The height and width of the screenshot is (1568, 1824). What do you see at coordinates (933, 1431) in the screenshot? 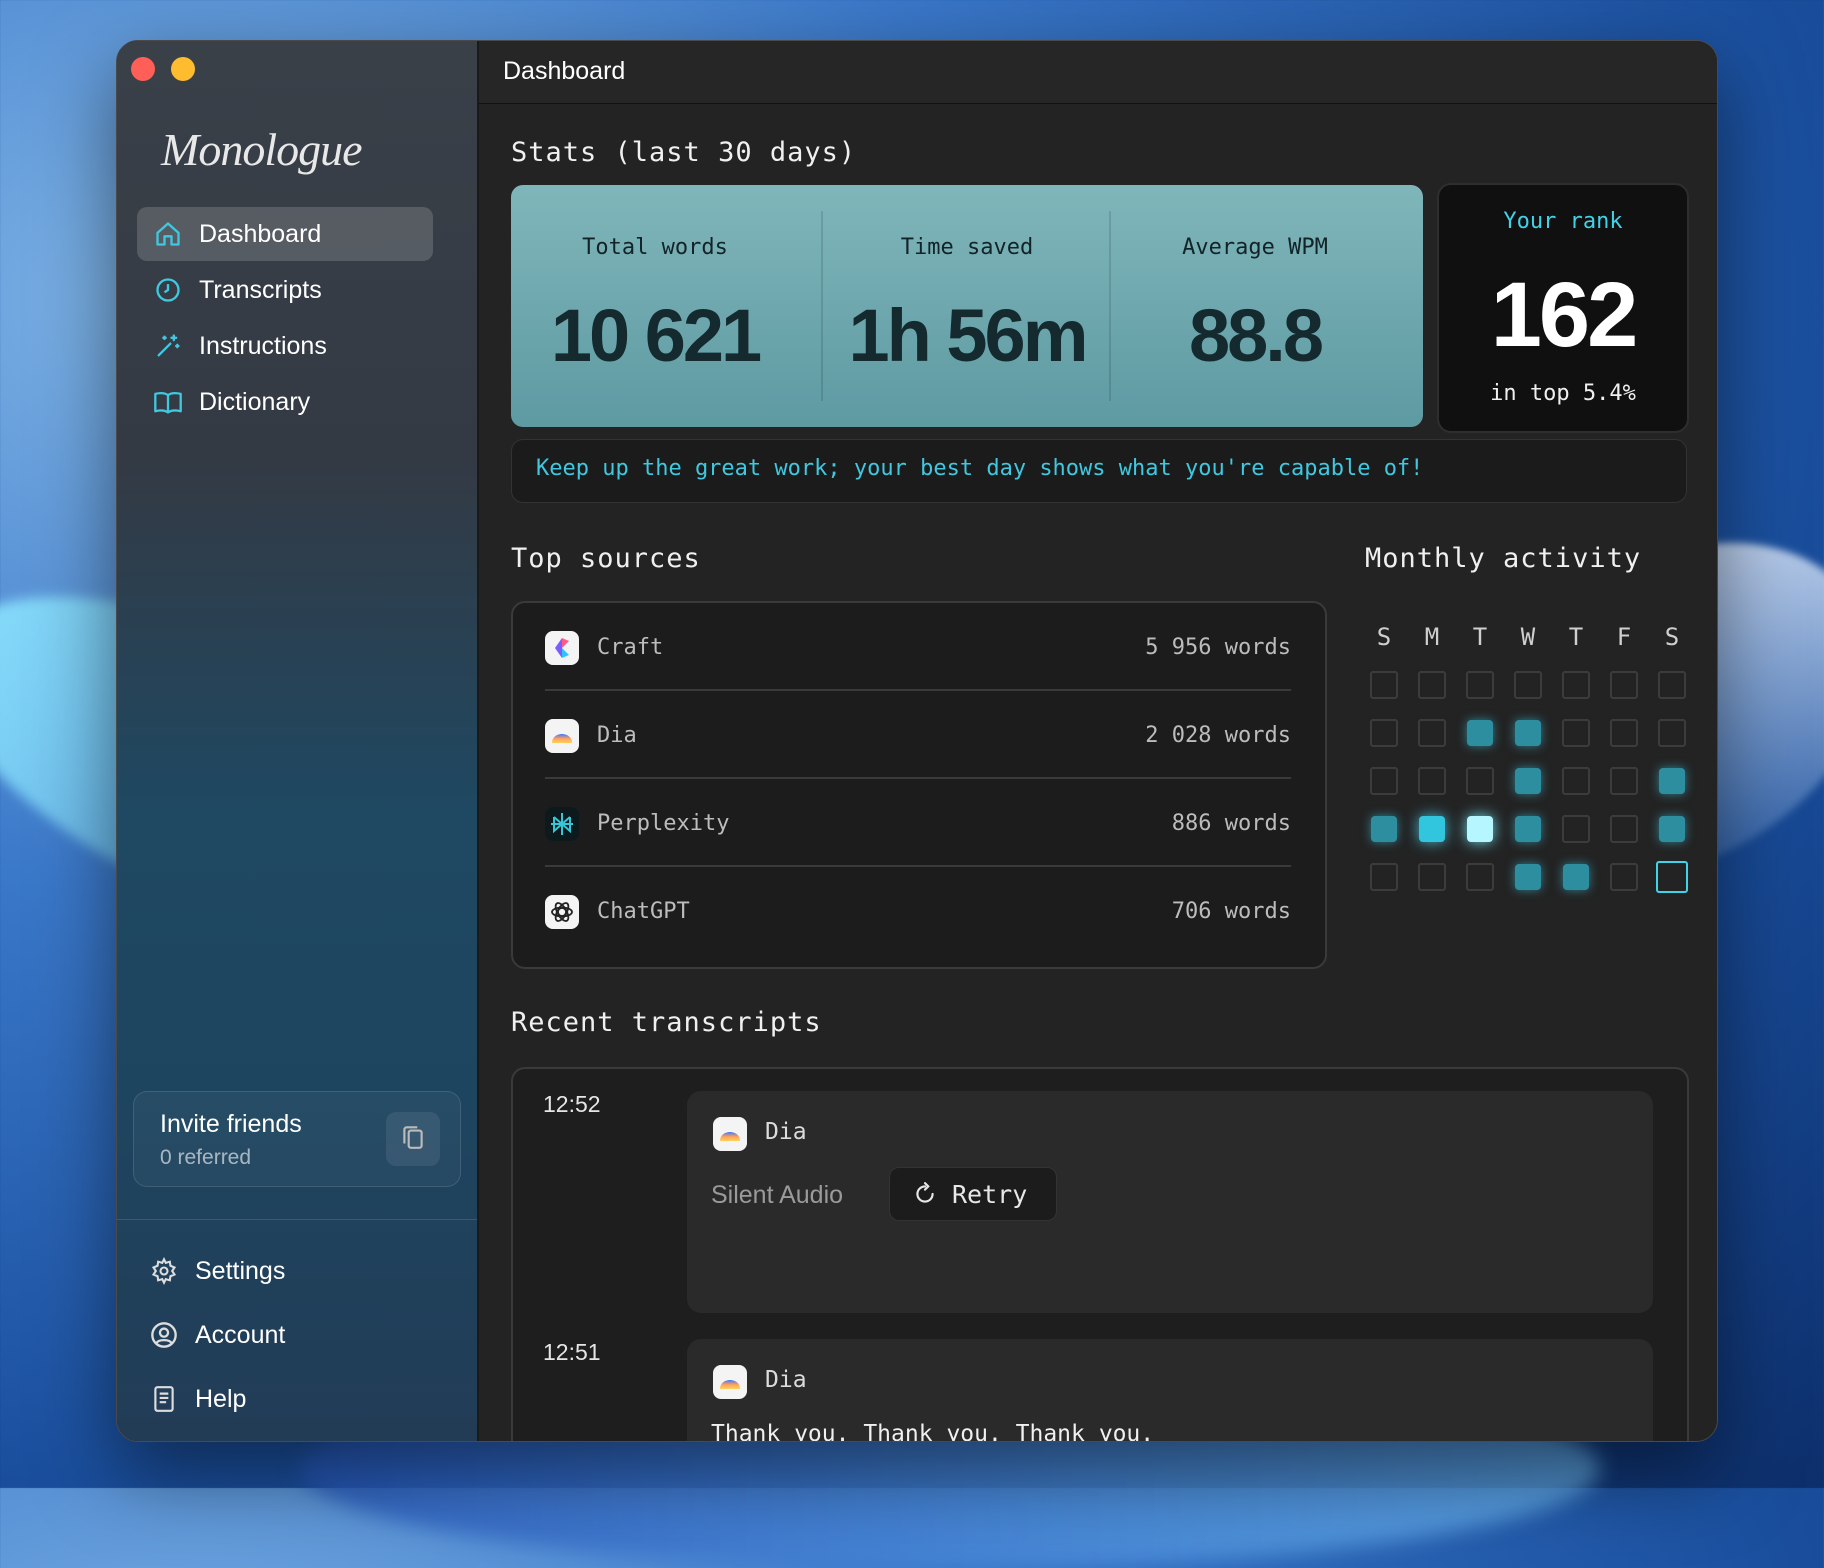
I see `transcript-text: Thank you. Thank you. Thank you.` at bounding box center [933, 1431].